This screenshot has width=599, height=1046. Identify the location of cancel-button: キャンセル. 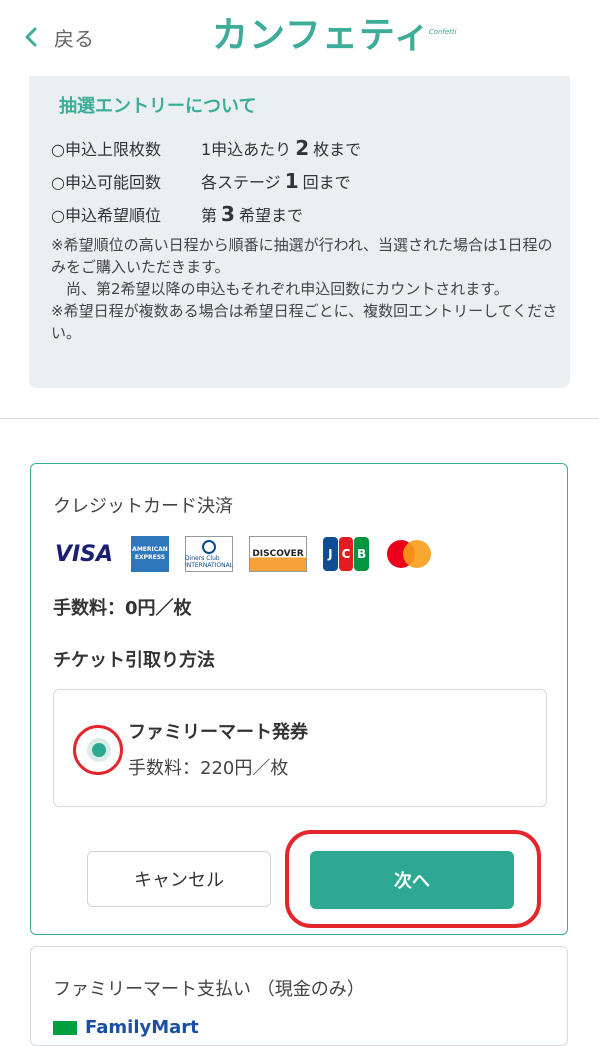
(179, 879).